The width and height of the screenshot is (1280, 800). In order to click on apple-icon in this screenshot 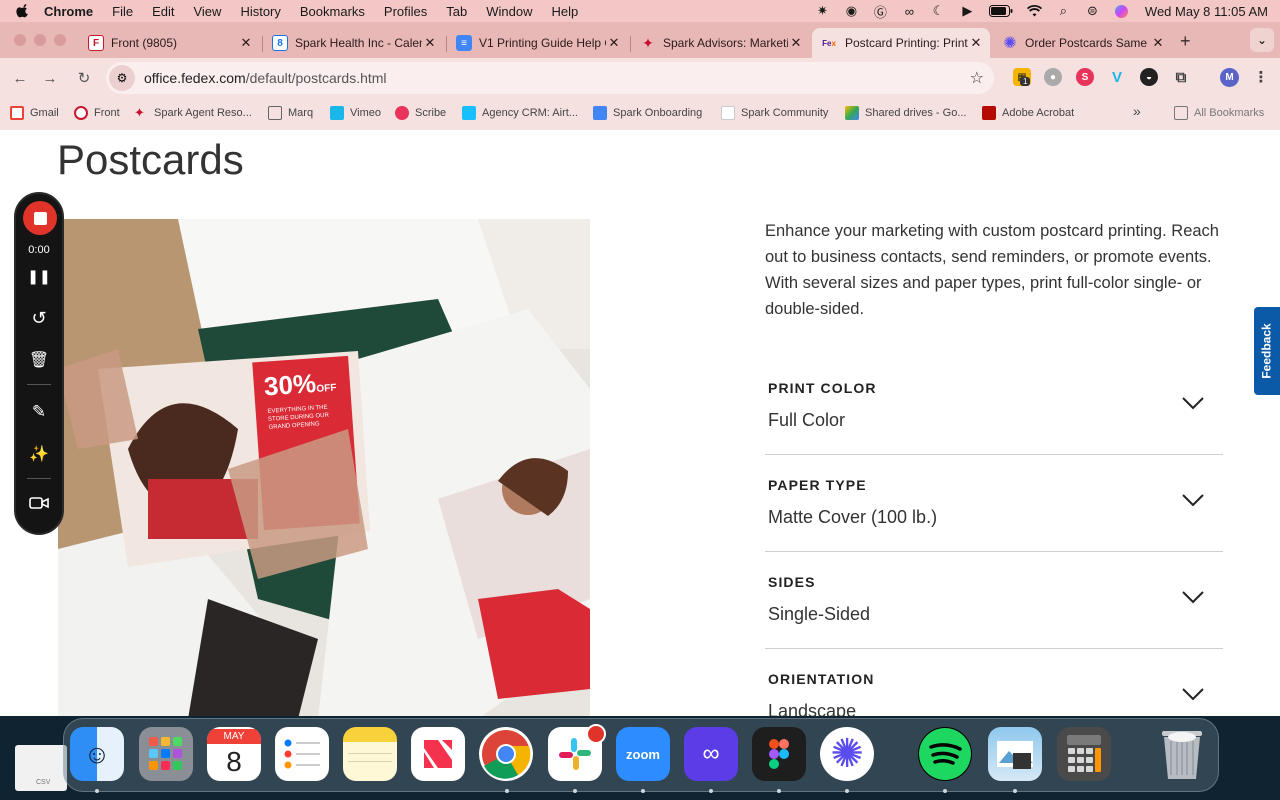, I will do `click(23, 11)`.